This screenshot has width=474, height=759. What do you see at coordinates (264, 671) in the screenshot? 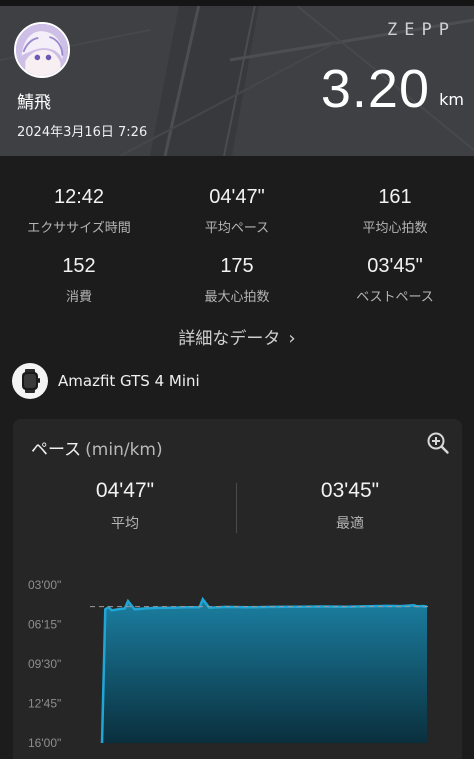
I see `pace-area` at bounding box center [264, 671].